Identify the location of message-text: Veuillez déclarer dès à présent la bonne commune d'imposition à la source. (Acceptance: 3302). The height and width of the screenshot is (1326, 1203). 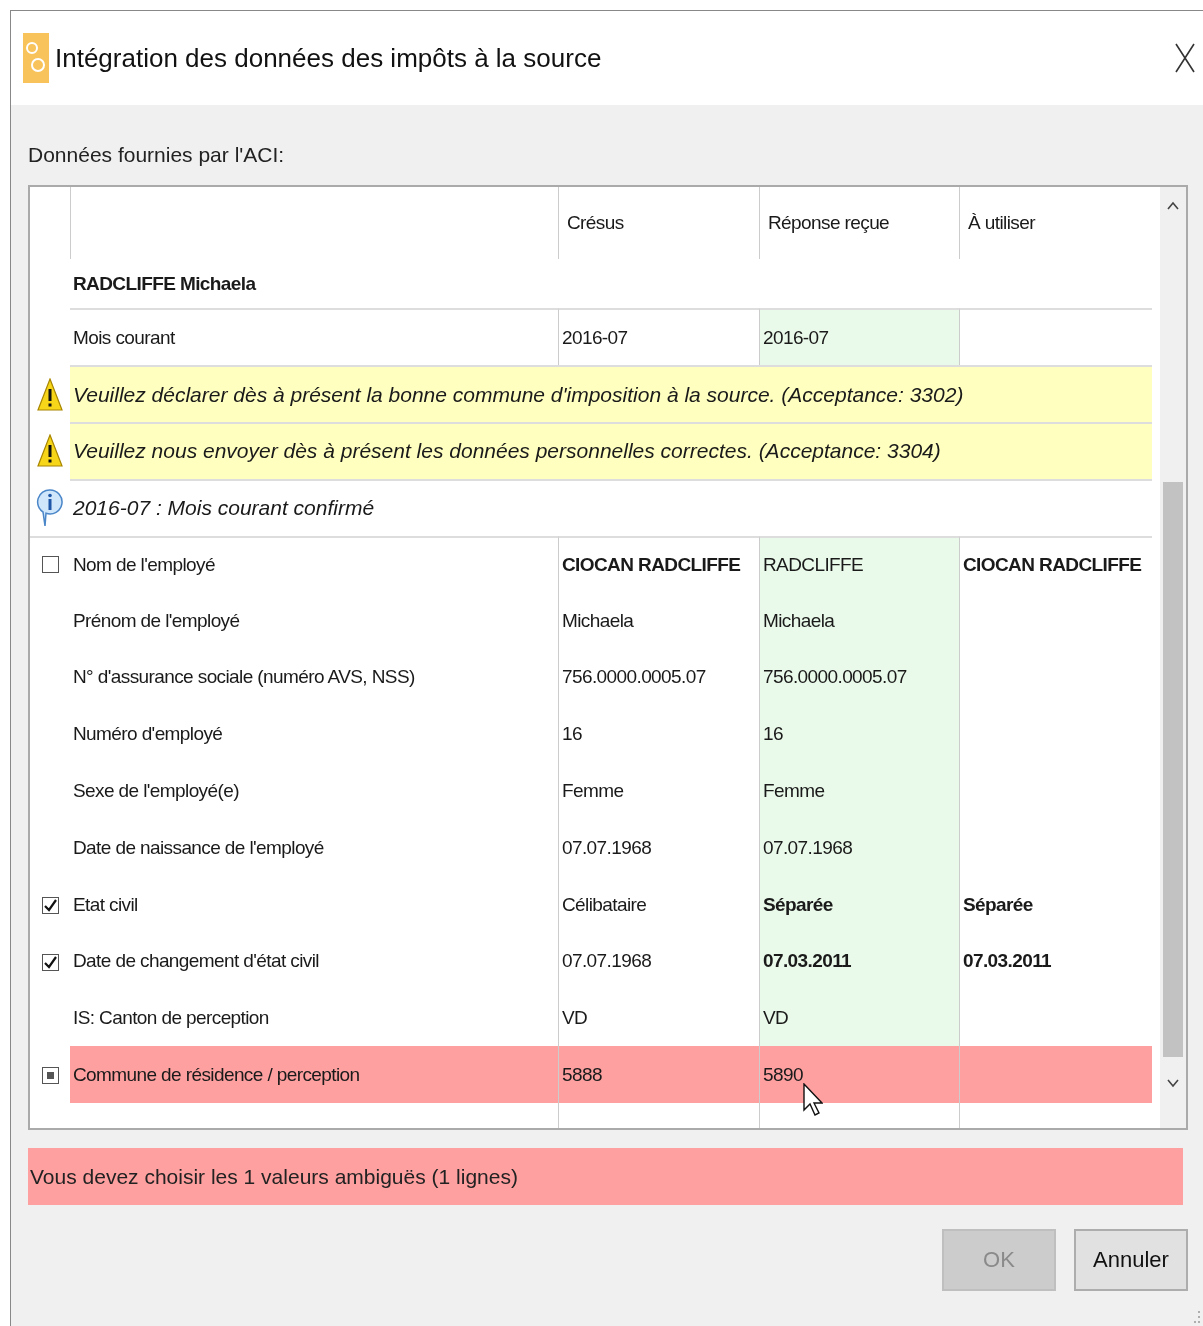
(518, 394).